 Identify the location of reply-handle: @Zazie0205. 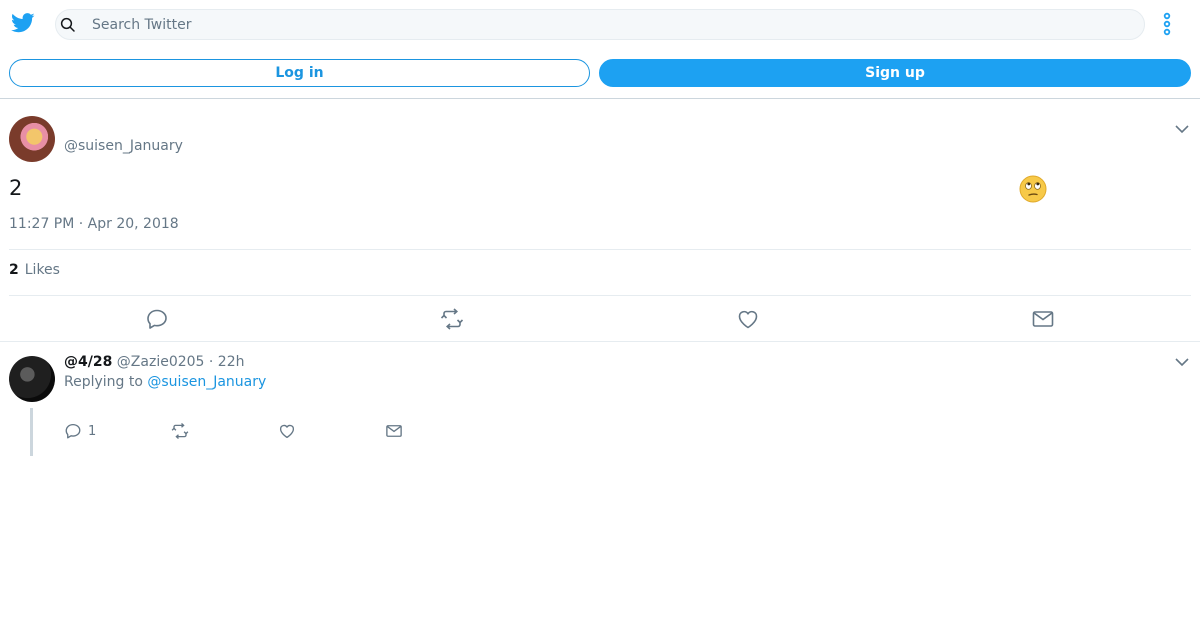
(161, 362).